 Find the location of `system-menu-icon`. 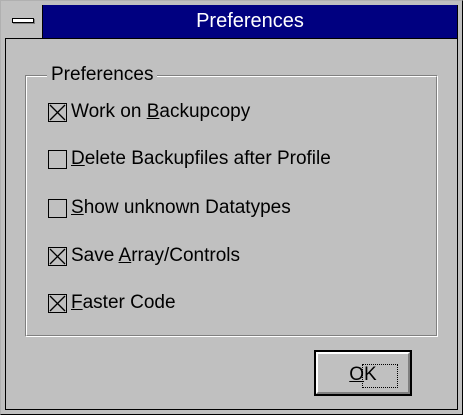

system-menu-icon is located at coordinates (23, 20).